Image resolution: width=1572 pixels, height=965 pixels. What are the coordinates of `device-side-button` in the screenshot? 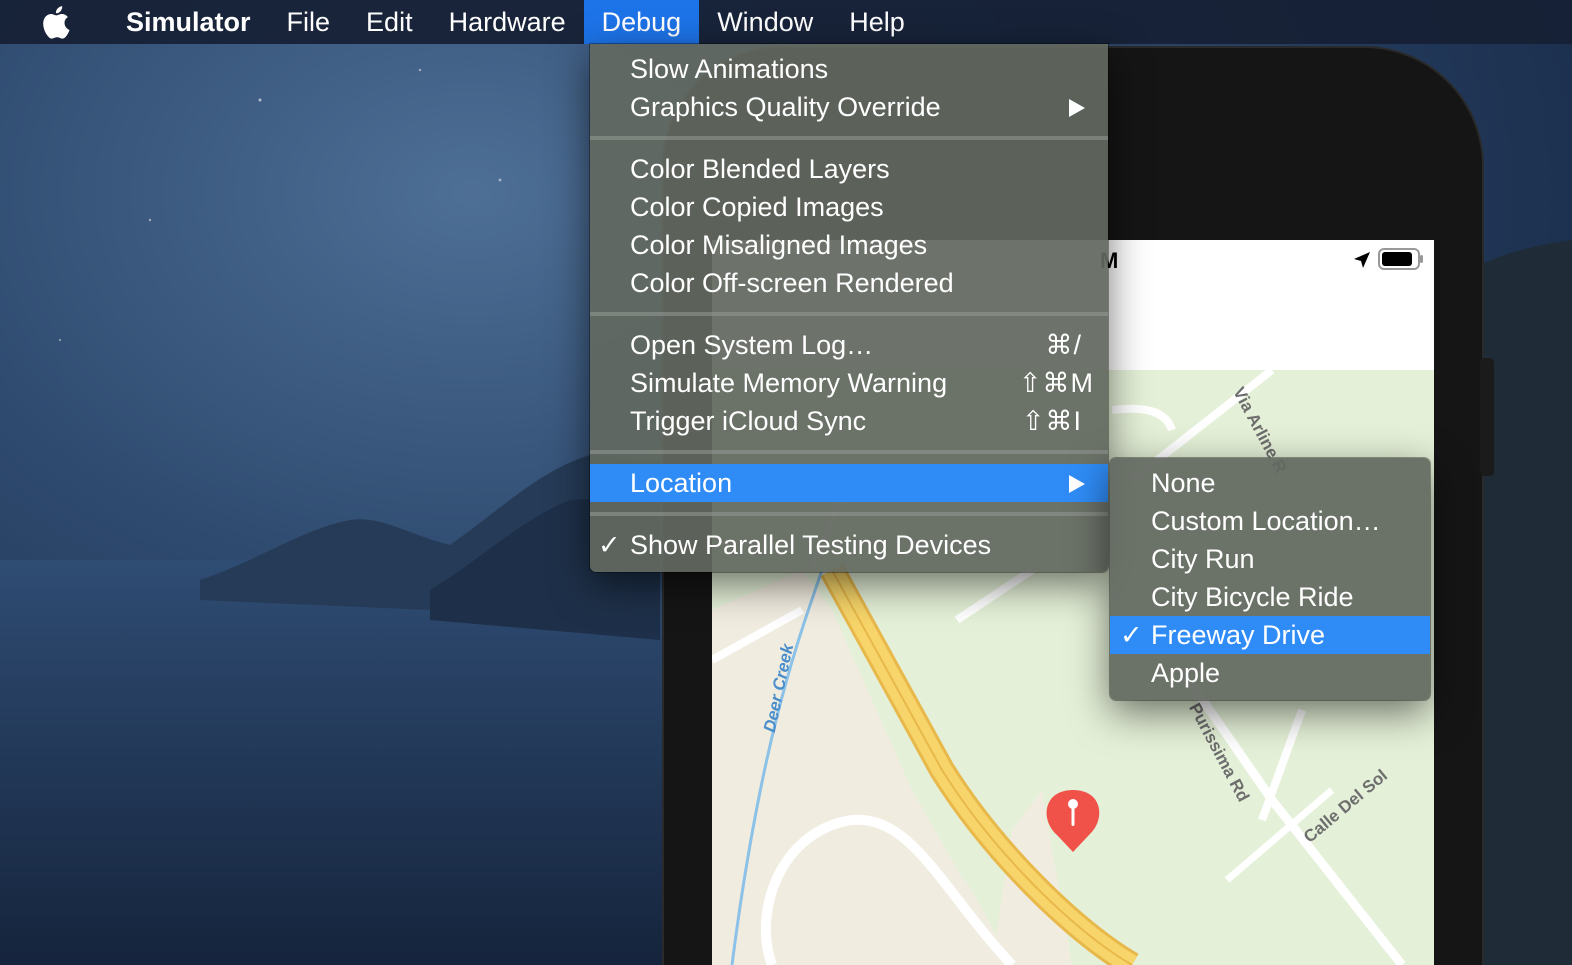 It's located at (1487, 417).